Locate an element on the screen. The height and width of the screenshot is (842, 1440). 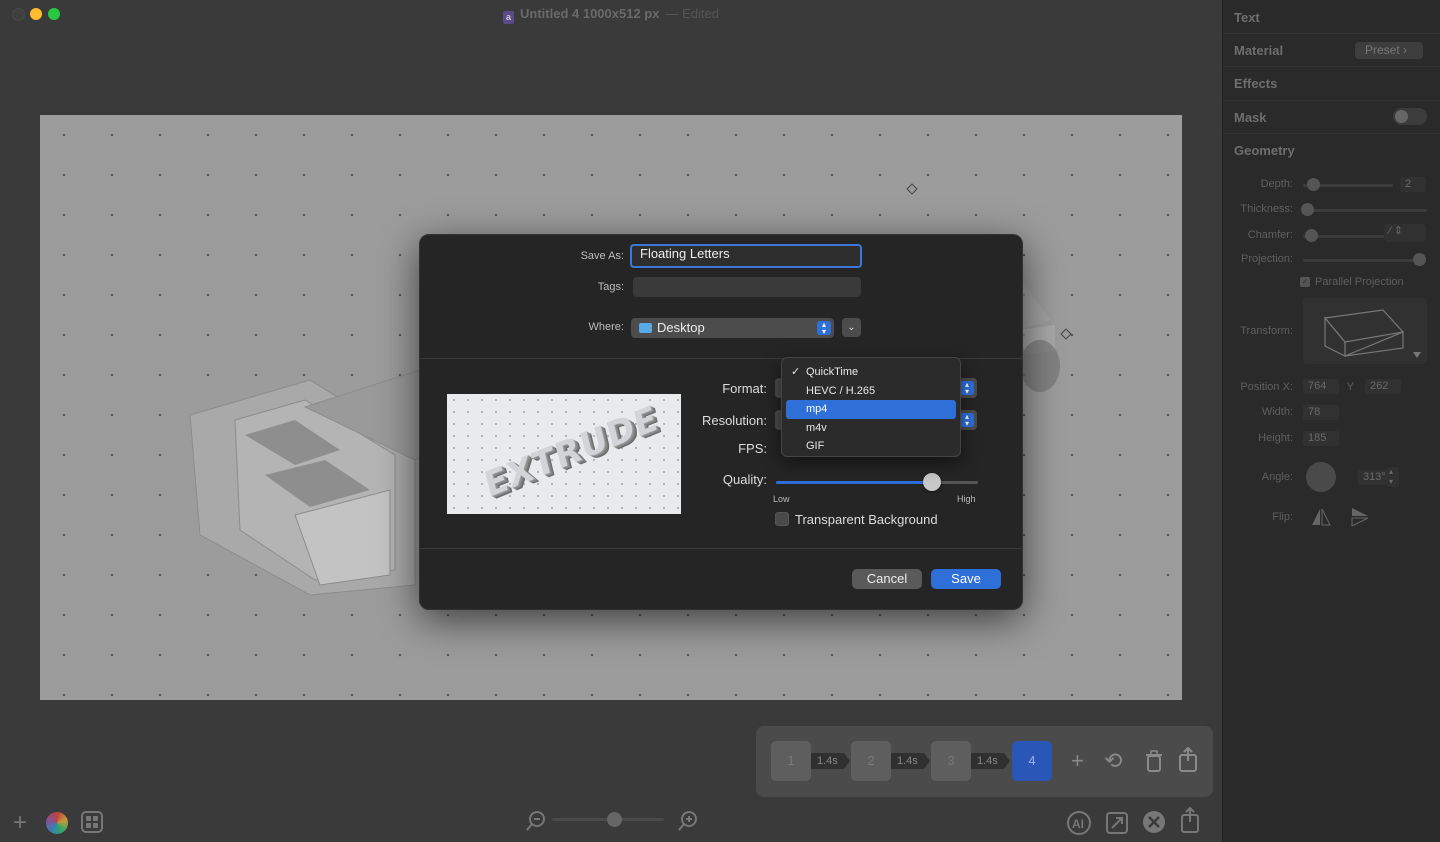
transparent-background-checkbox is located at coordinates (782, 519).